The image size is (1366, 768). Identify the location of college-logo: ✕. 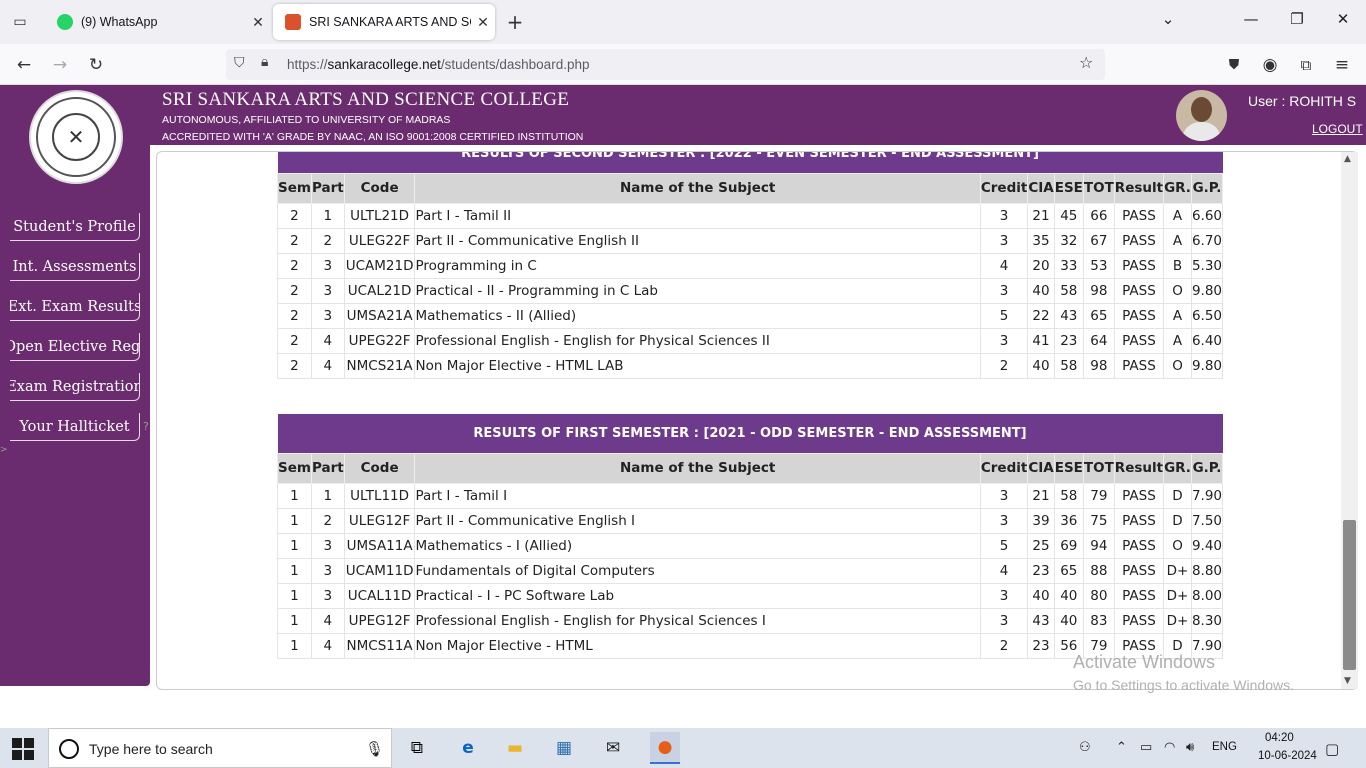
(76, 137).